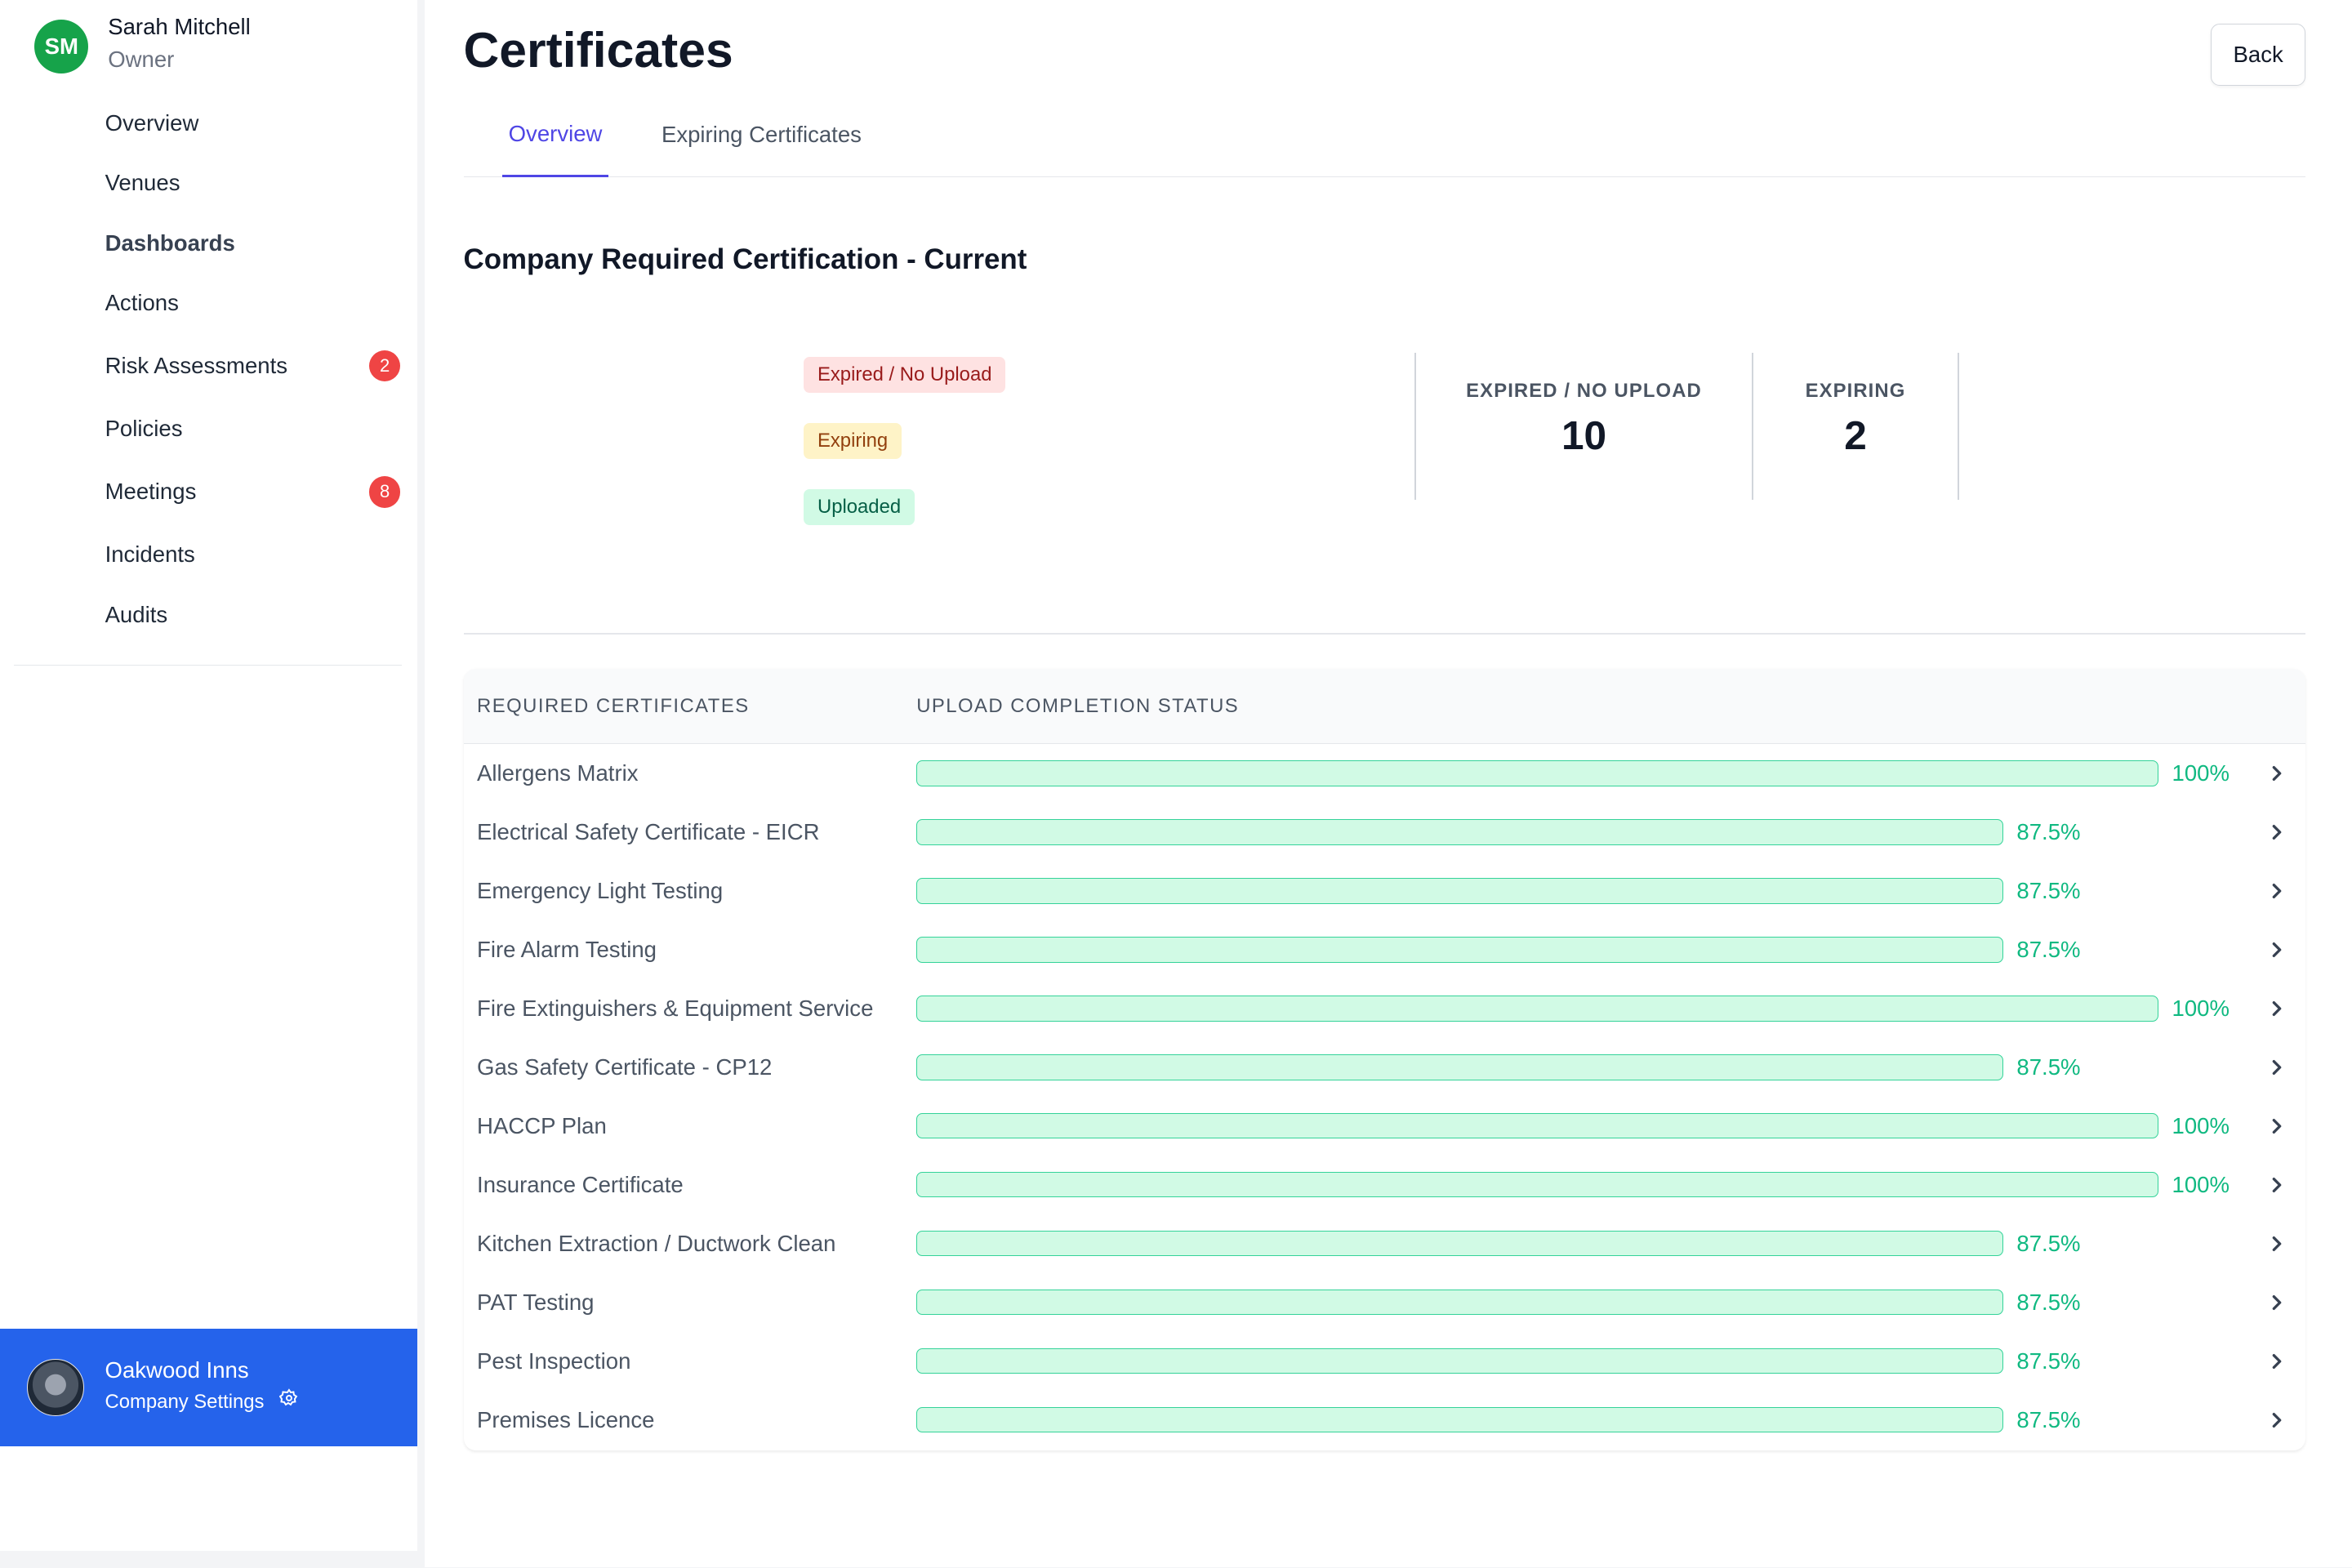 The height and width of the screenshot is (1568, 2352). What do you see at coordinates (208, 123) in the screenshot?
I see `sidebar-item-overview: Overview` at bounding box center [208, 123].